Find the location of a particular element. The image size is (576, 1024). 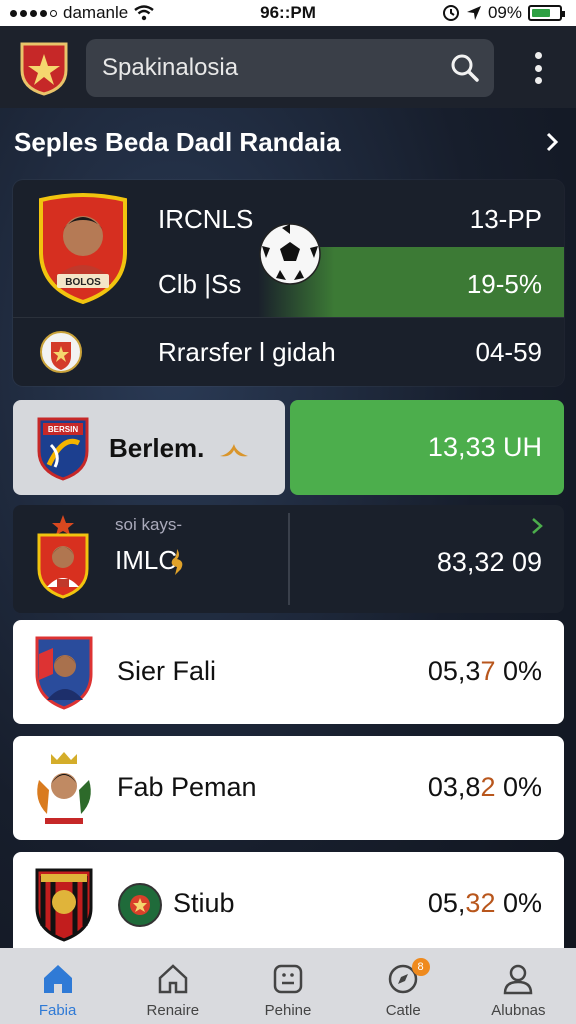

nav-label: Pehine is located at coordinates (288, 1010).